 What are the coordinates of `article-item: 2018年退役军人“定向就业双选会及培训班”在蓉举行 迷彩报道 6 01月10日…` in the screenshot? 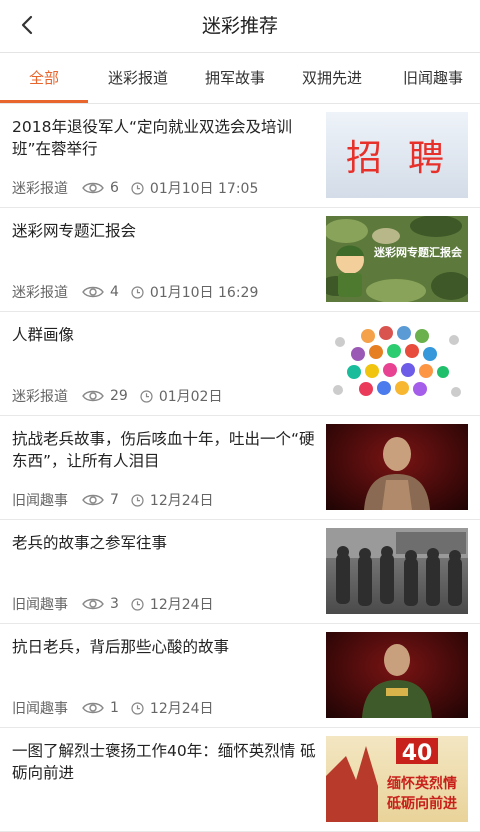 It's located at (240, 156).